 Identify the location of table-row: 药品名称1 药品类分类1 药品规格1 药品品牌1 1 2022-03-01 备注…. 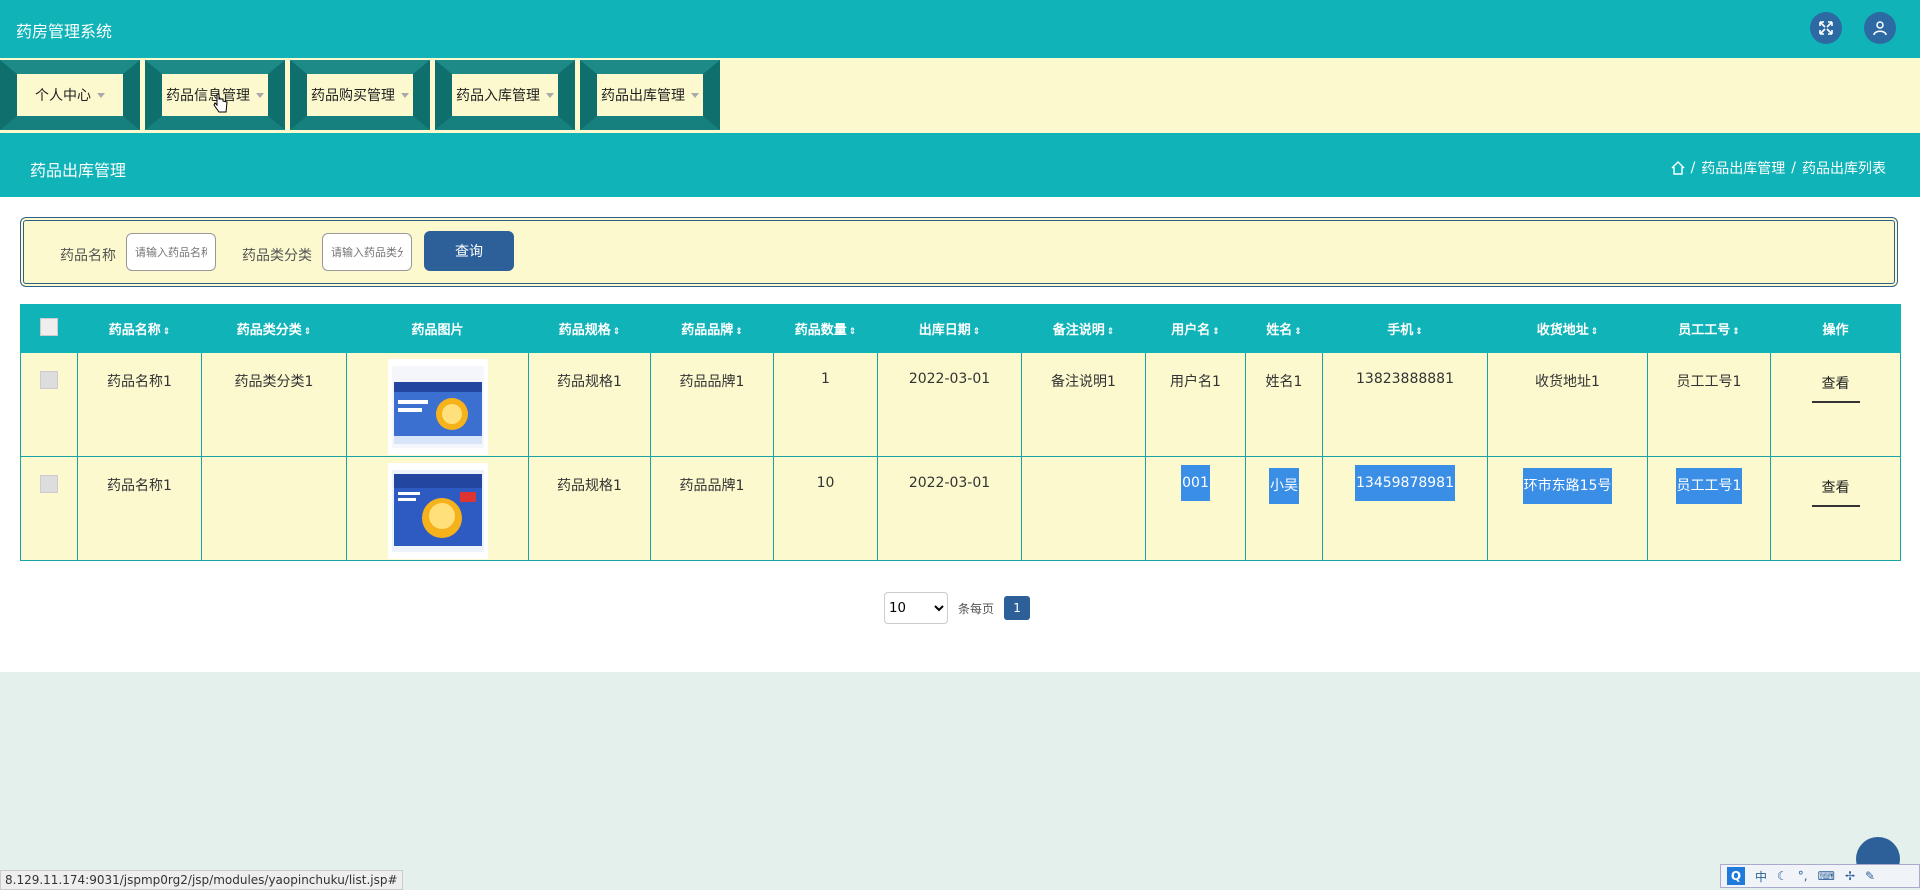
(960, 404).